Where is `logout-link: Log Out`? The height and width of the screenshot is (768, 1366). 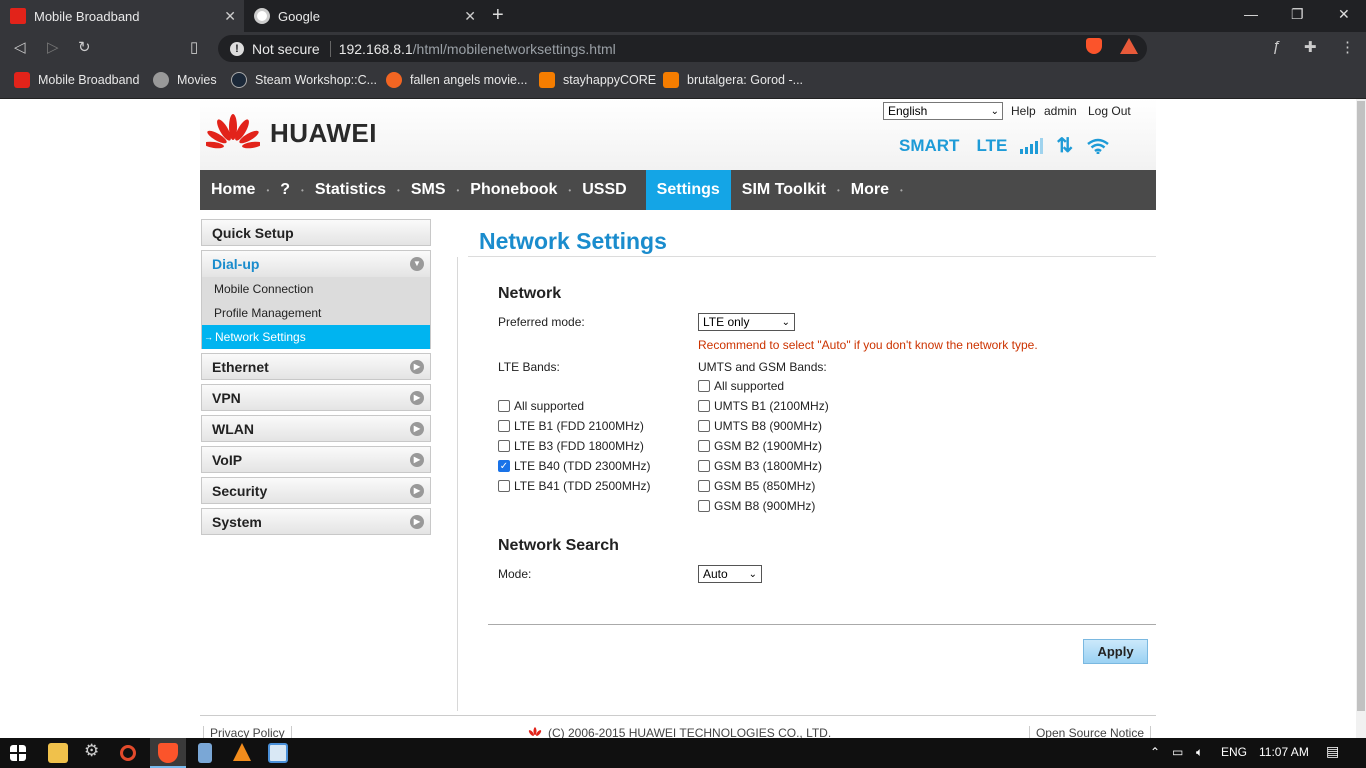 logout-link: Log Out is located at coordinates (1109, 111).